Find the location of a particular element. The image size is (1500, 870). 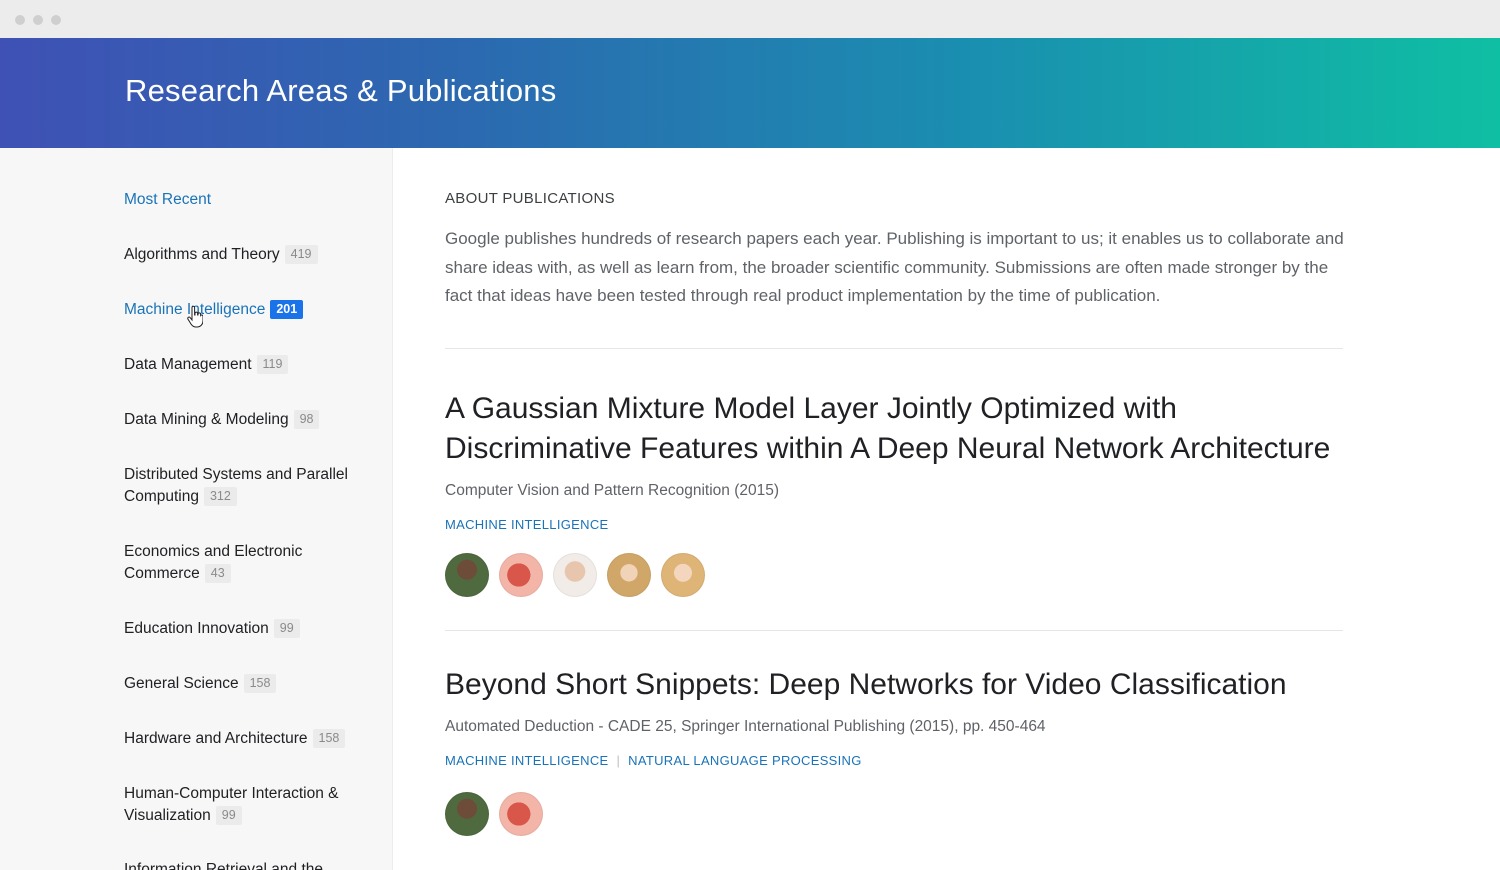

sidebar-item-information-retrieval: Information Retrieval and the is located at coordinates (244, 864).